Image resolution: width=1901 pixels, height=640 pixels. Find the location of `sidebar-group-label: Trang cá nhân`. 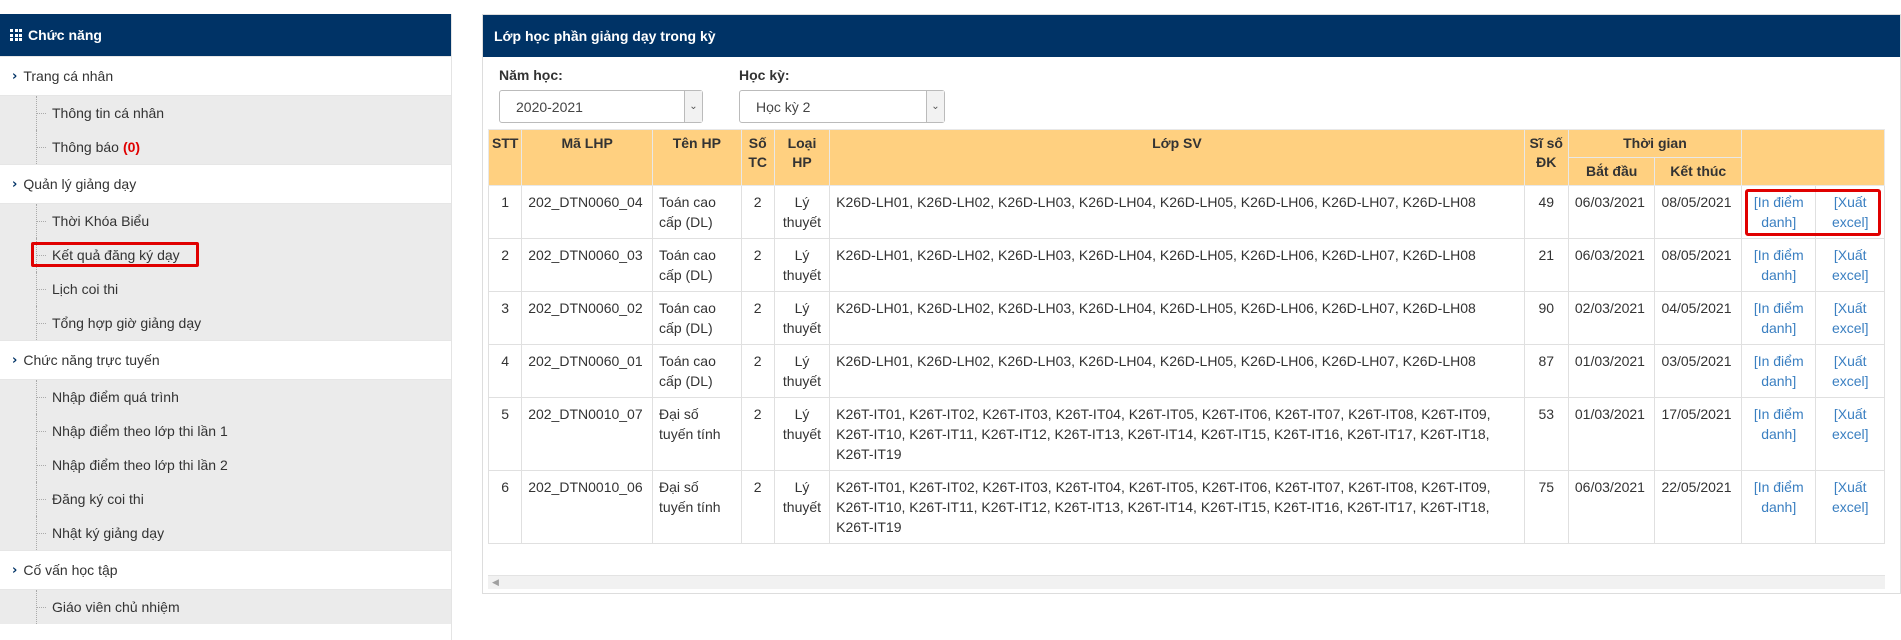

sidebar-group-label: Trang cá nhân is located at coordinates (68, 76).